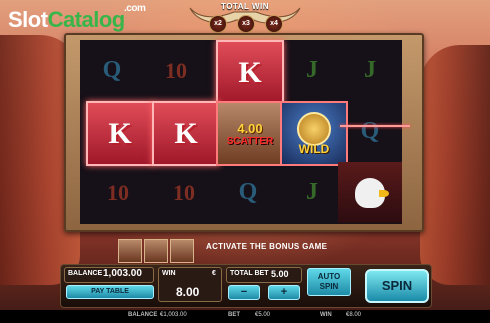 This screenshot has height=323, width=490. What do you see at coordinates (122, 273) in the screenshot?
I see `balance-value: 1,003.00` at bounding box center [122, 273].